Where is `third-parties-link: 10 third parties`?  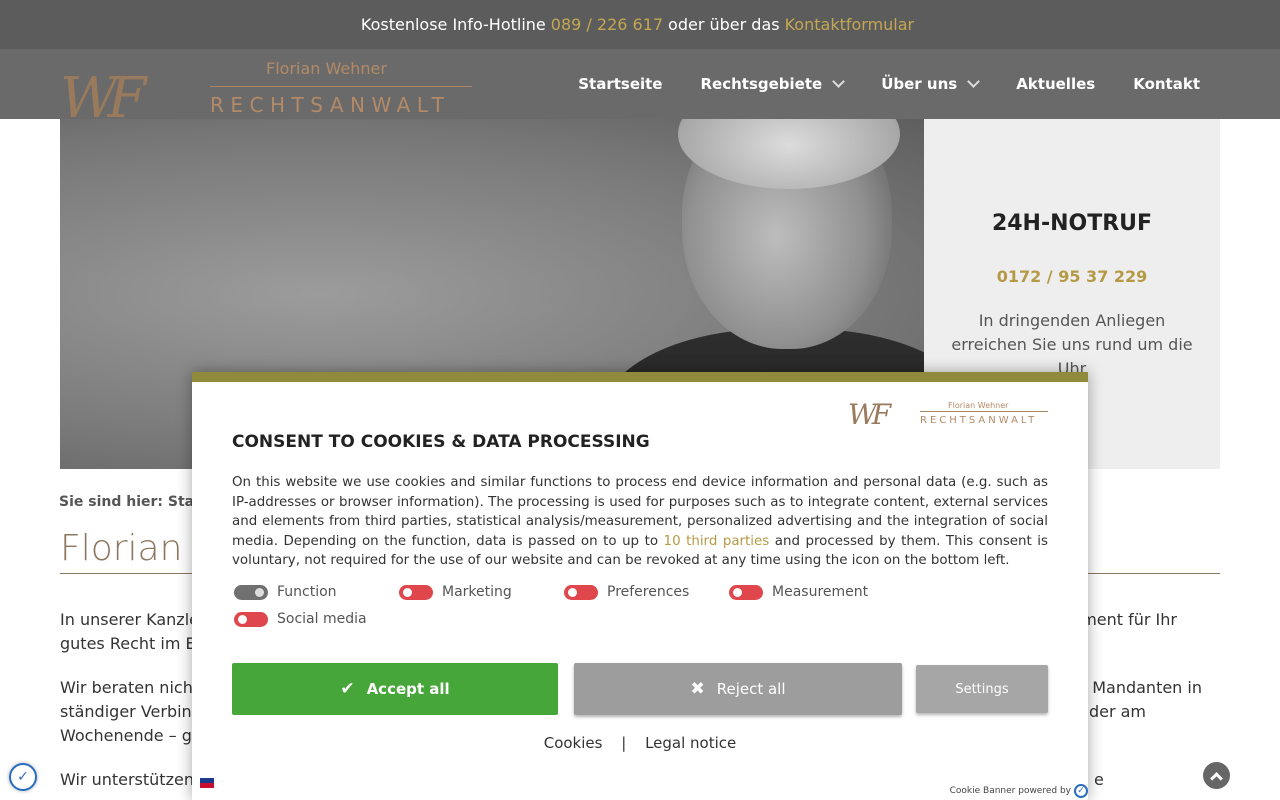 third-parties-link: 10 third parties is located at coordinates (717, 541).